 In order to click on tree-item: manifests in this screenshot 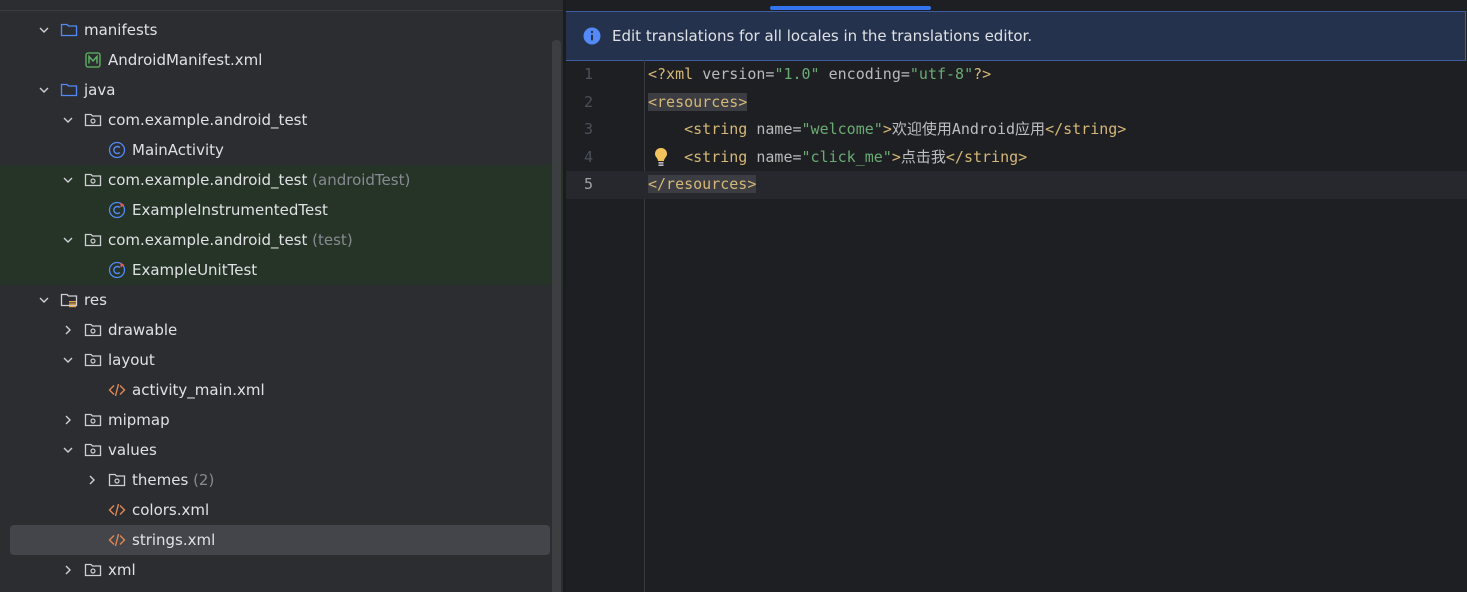, I will do `click(281, 30)`.